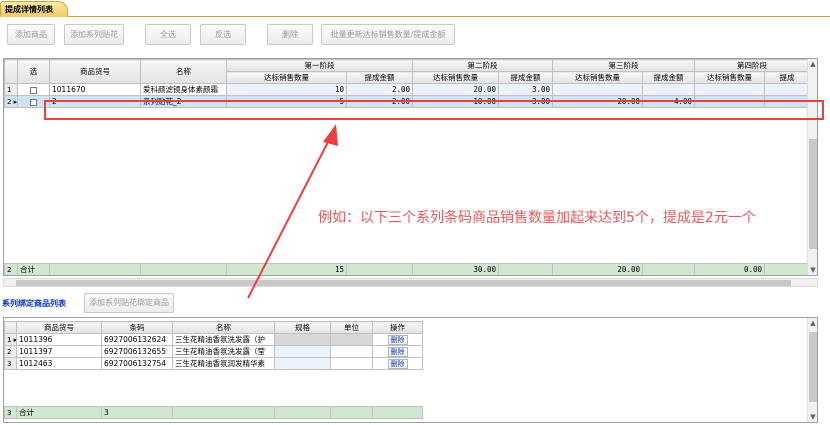 The height and width of the screenshot is (425, 830). I want to click on total-label: 合计, so click(59, 412).